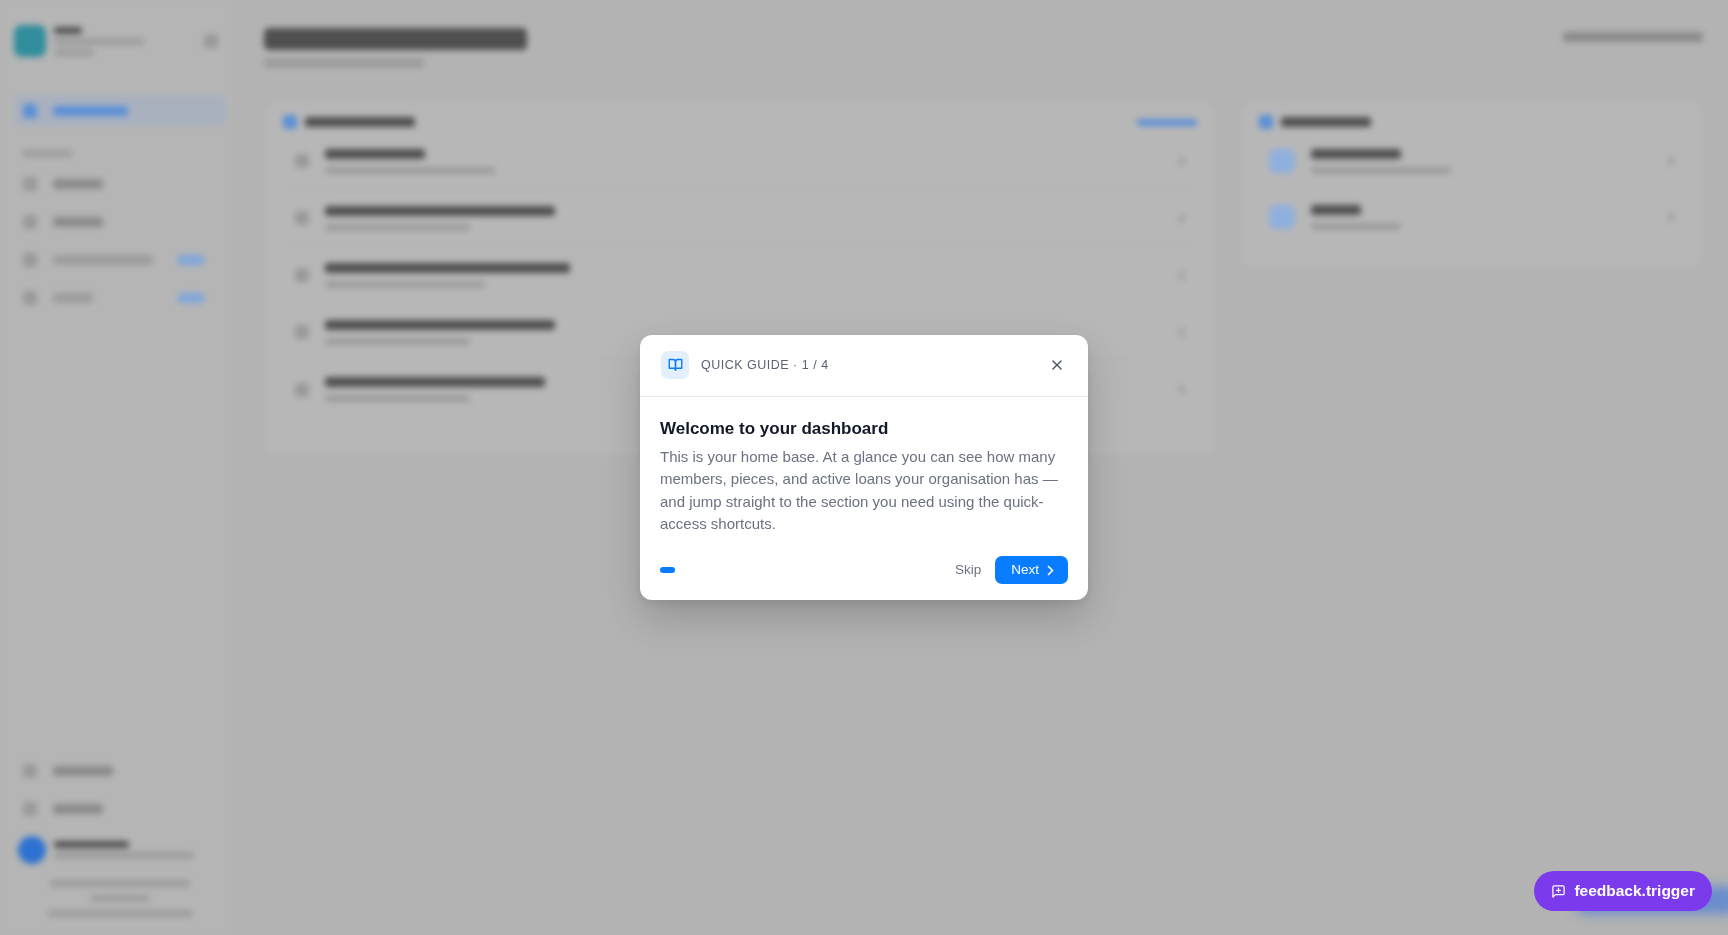 Image resolution: width=1728 pixels, height=935 pixels. What do you see at coordinates (1559, 891) in the screenshot?
I see `message-plus-icon` at bounding box center [1559, 891].